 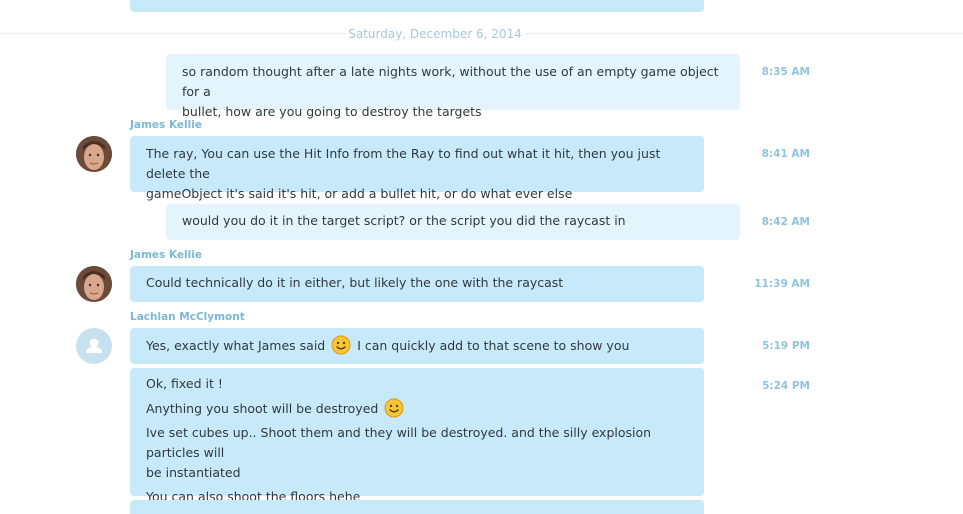 What do you see at coordinates (782, 284) in the screenshot?
I see `message-timestamp: 11:39 AM` at bounding box center [782, 284].